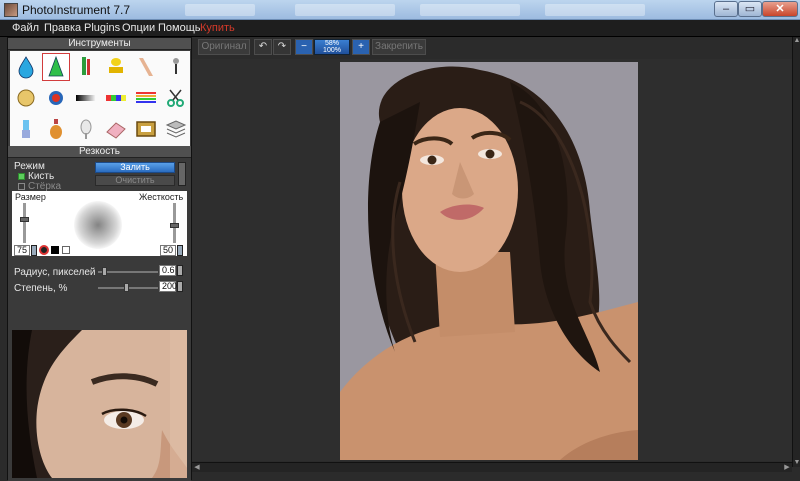 The width and height of the screenshot is (800, 481). Describe the element at coordinates (86, 98) in the screenshot. I see `gradient-bar-icon` at that location.